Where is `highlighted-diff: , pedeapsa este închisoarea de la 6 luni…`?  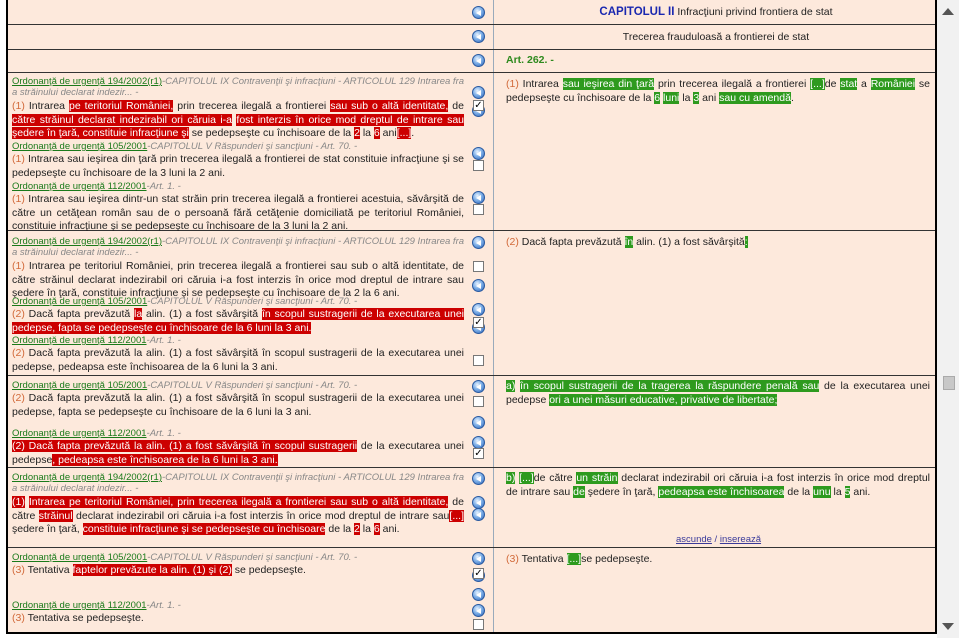
highlighted-diff: , pedeapsa este închisoarea de la 6 luni… is located at coordinates (165, 459).